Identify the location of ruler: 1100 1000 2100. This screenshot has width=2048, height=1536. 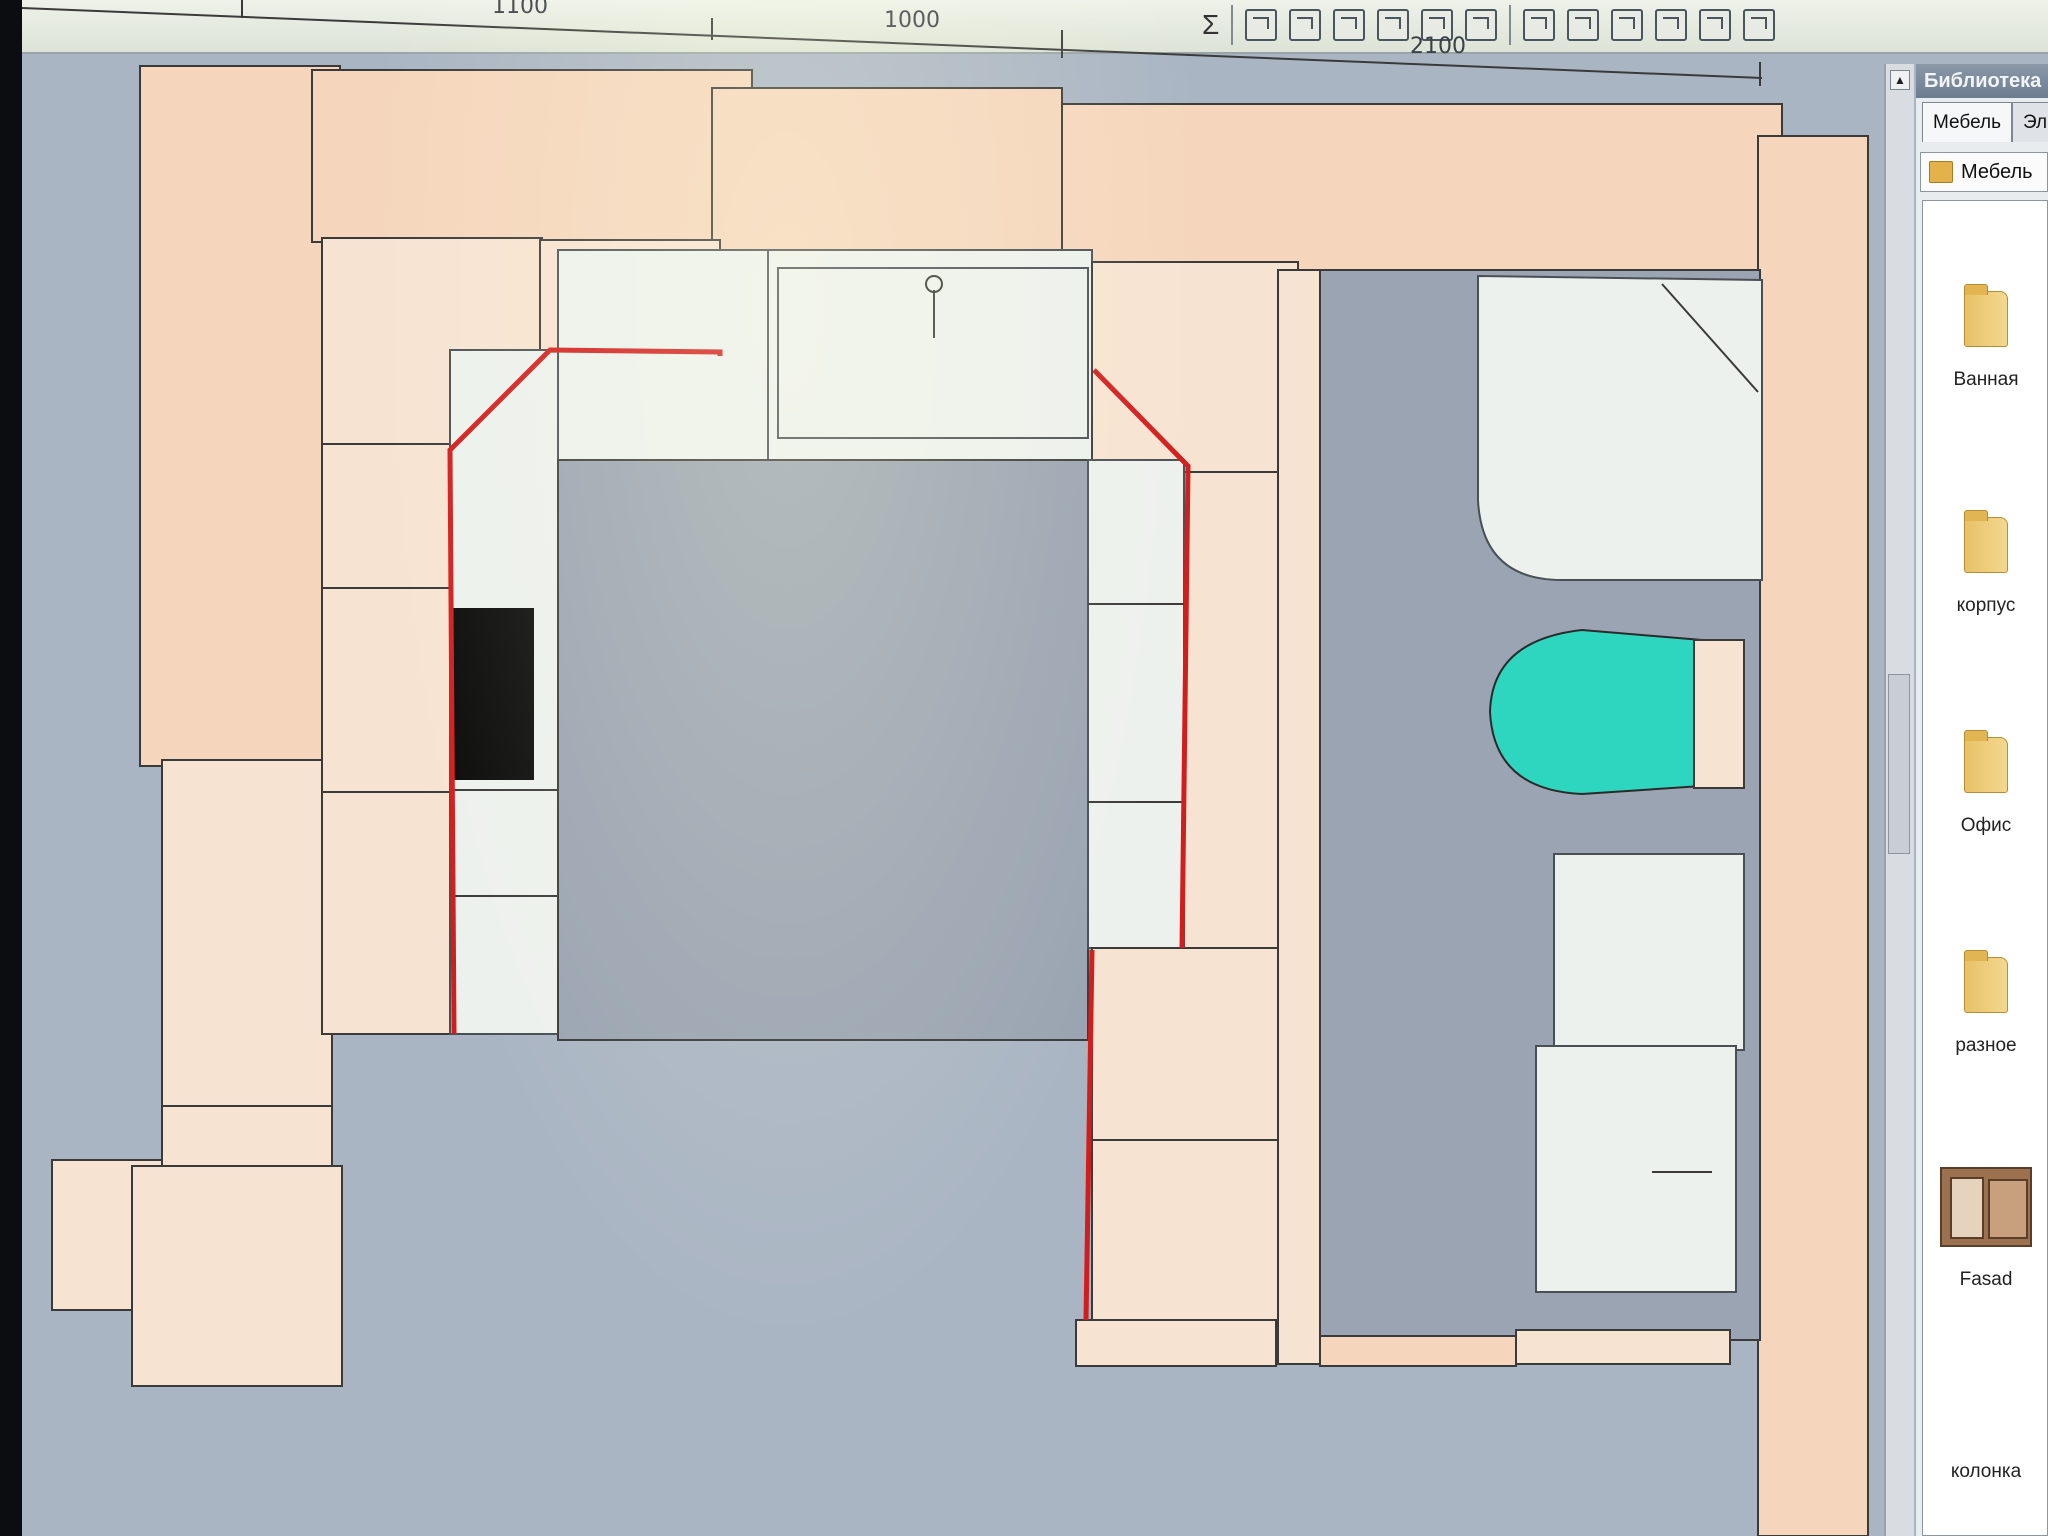
(892, 35).